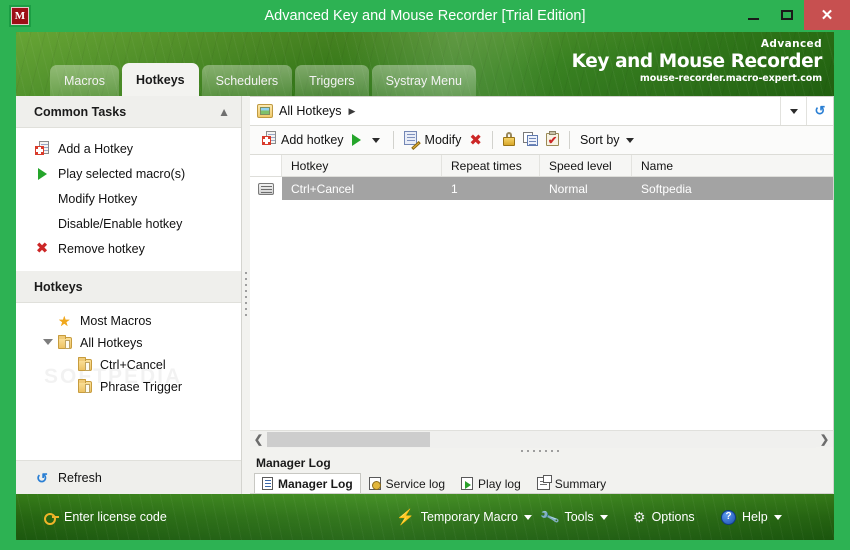 This screenshot has width=850, height=550. I want to click on lock-icon, so click(508, 140).